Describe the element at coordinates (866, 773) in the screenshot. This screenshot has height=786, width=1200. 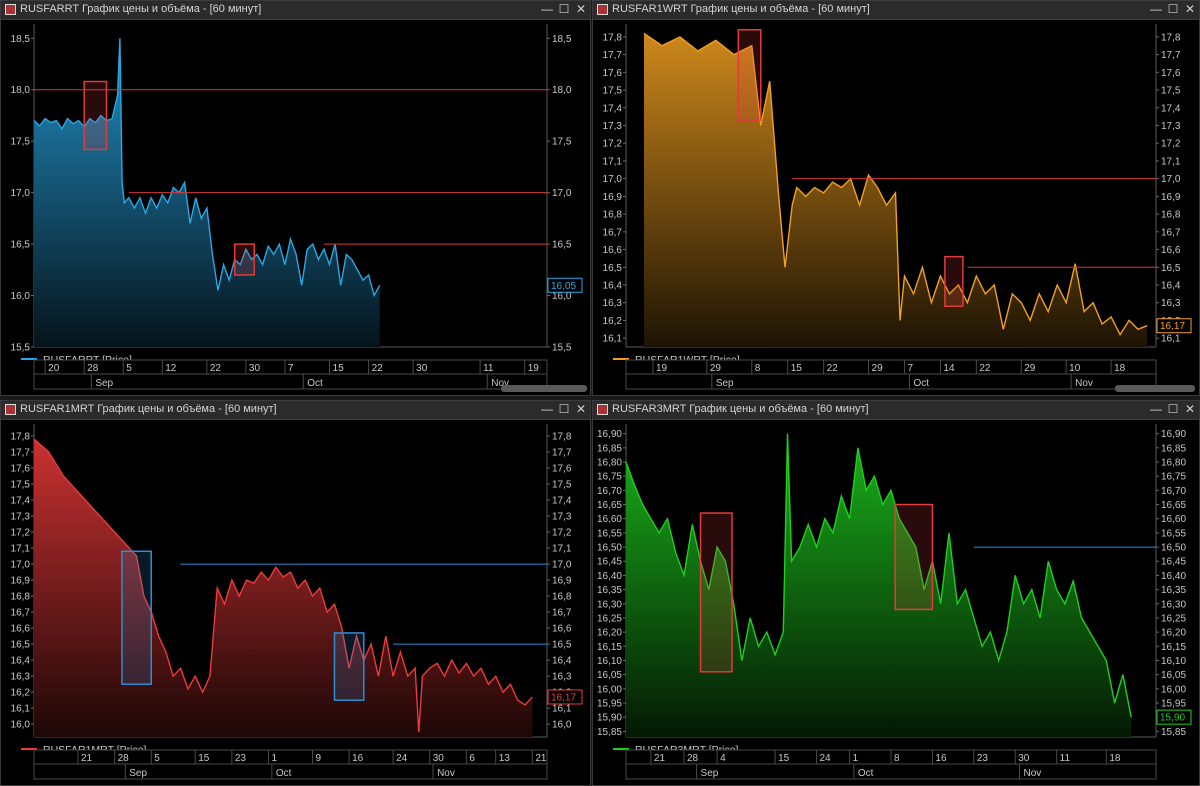
I see `month-label: Oct` at that location.